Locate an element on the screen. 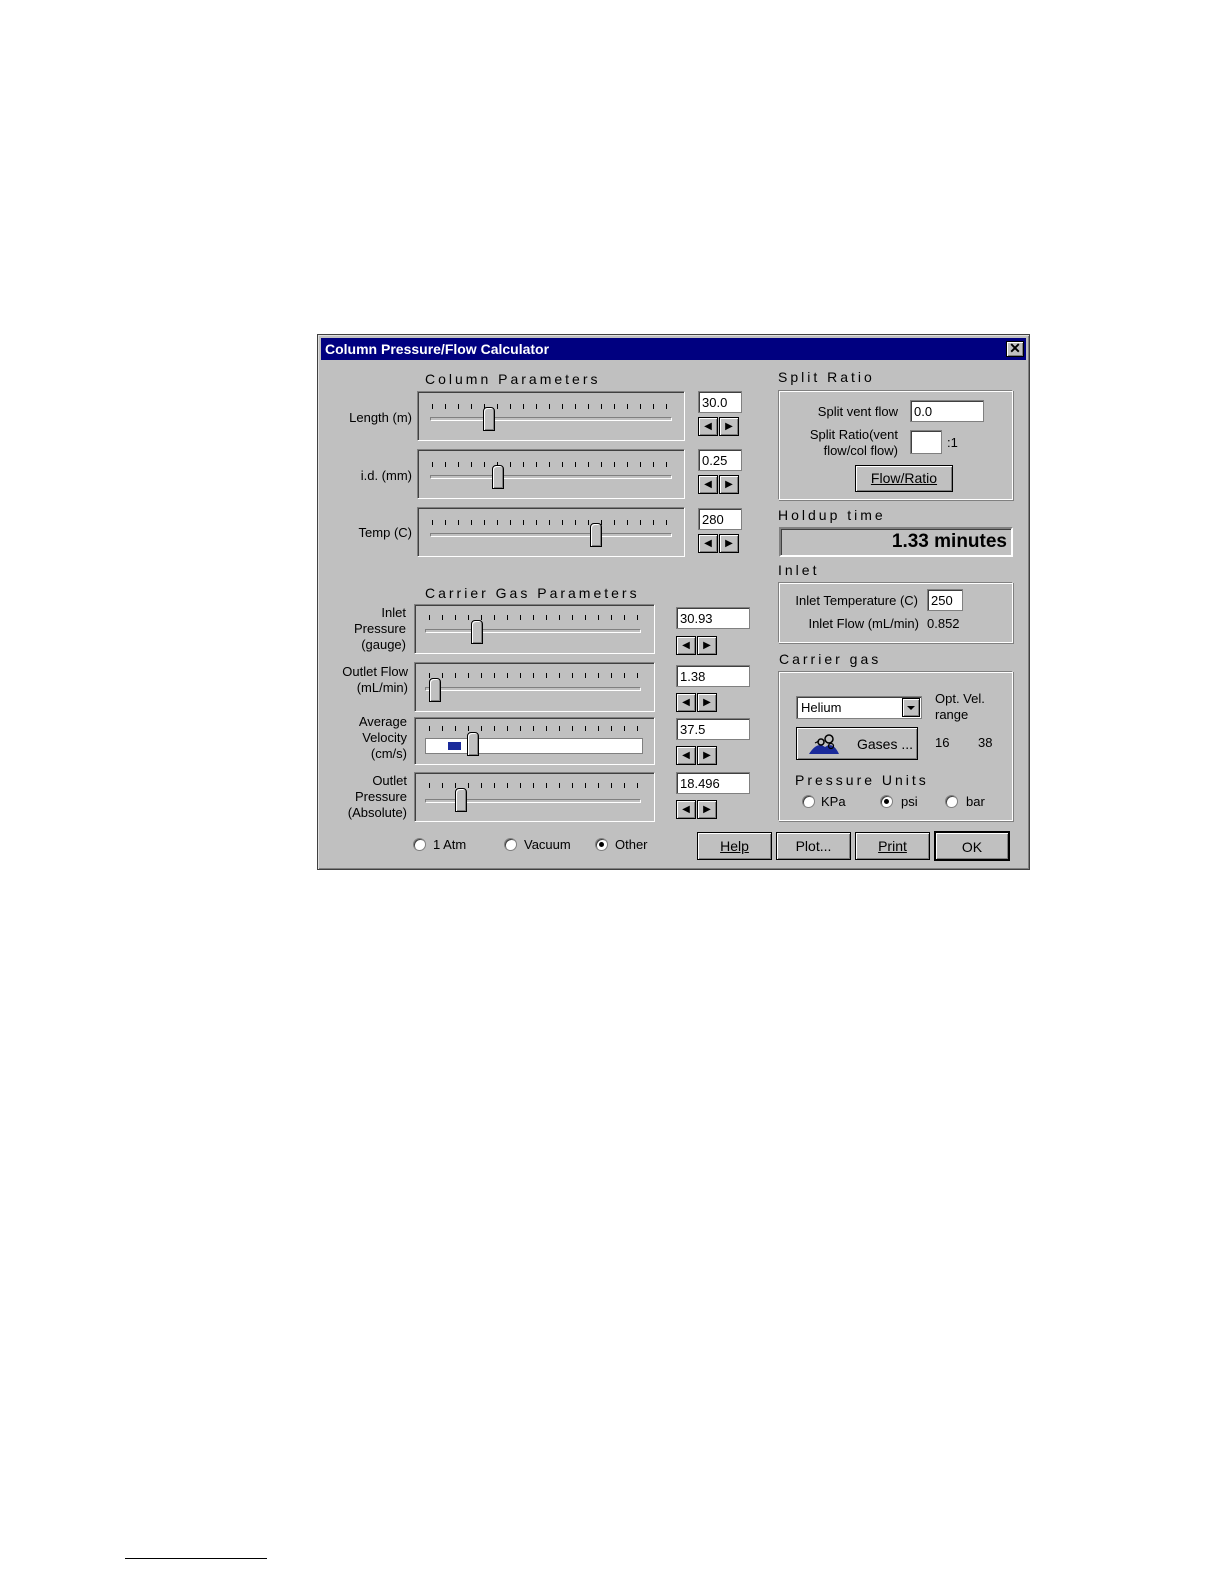  temp-input is located at coordinates (720, 519).